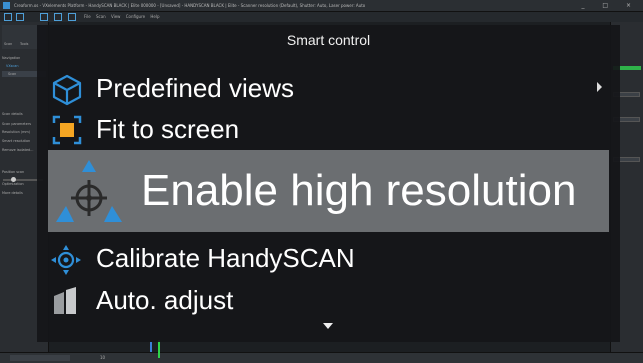  Describe the element at coordinates (12, 66) in the screenshot. I see `tree-root: VXscan` at that location.